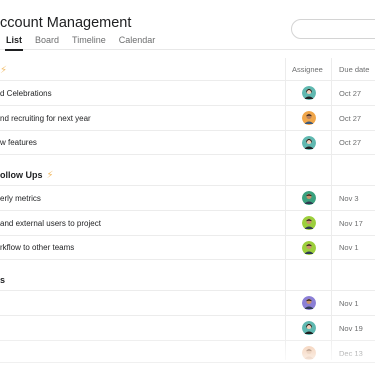 Image resolution: width=375 pixels, height=375 pixels. What do you see at coordinates (187, 368) in the screenshot?
I see `bottom-bar` at bounding box center [187, 368].